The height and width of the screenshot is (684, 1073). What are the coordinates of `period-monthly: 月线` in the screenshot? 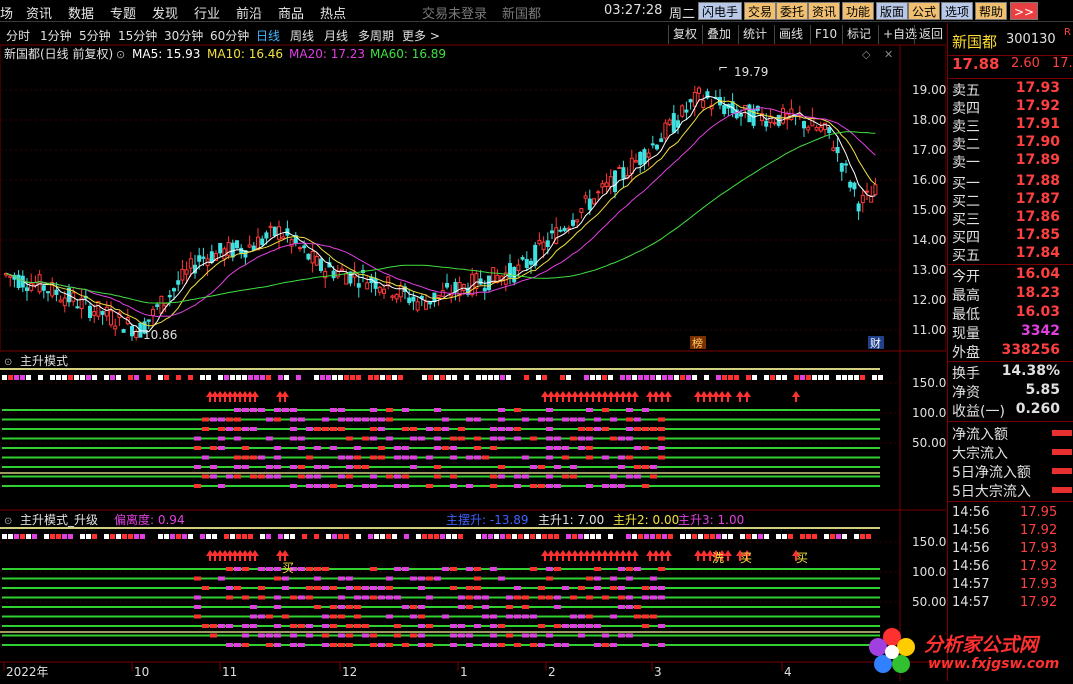 It's located at (336, 35).